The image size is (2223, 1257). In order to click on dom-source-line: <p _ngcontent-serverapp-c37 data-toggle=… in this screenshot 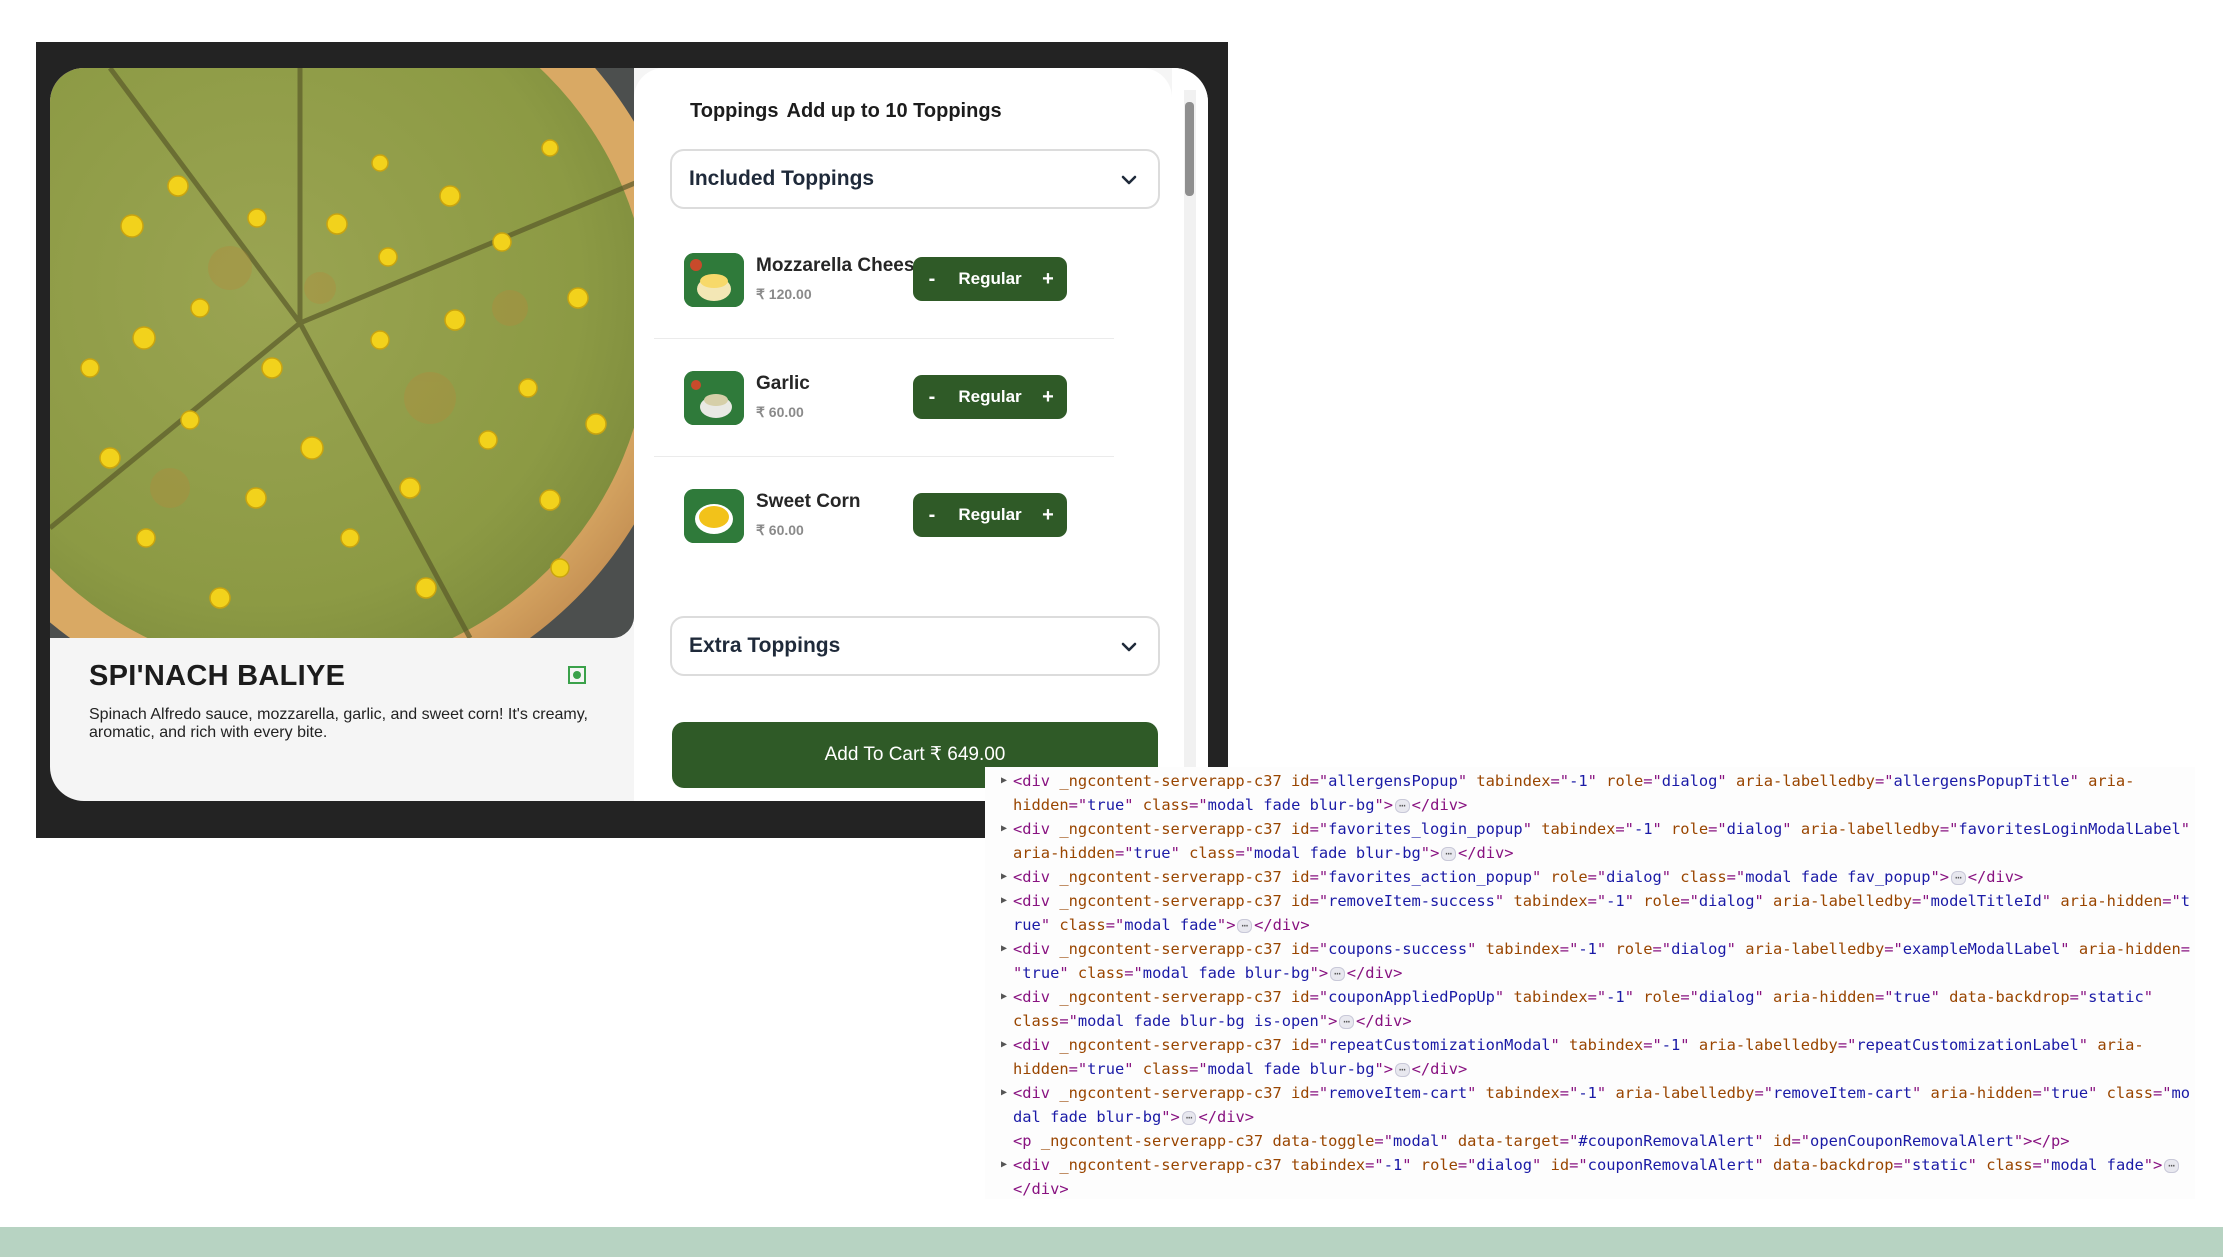, I will do `click(1604, 1141)`.